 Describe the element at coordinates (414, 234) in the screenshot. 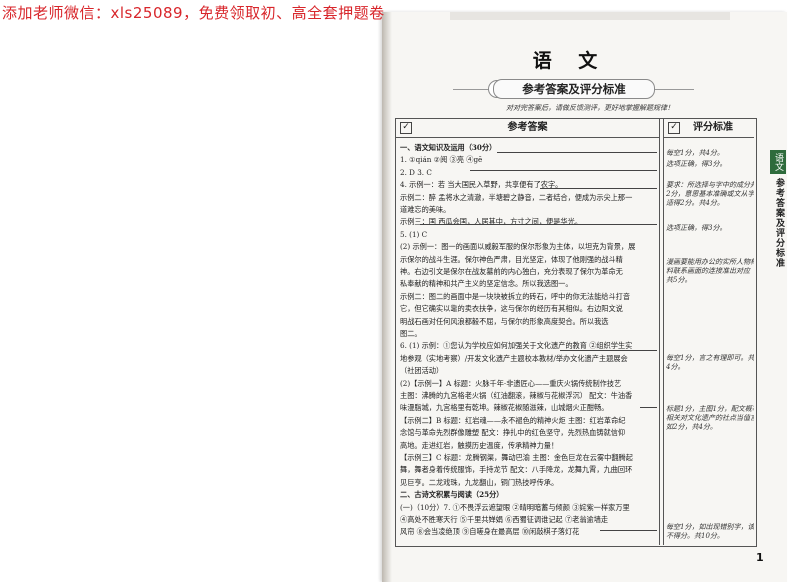

I see `answer-line: 5. (1) C` at that location.